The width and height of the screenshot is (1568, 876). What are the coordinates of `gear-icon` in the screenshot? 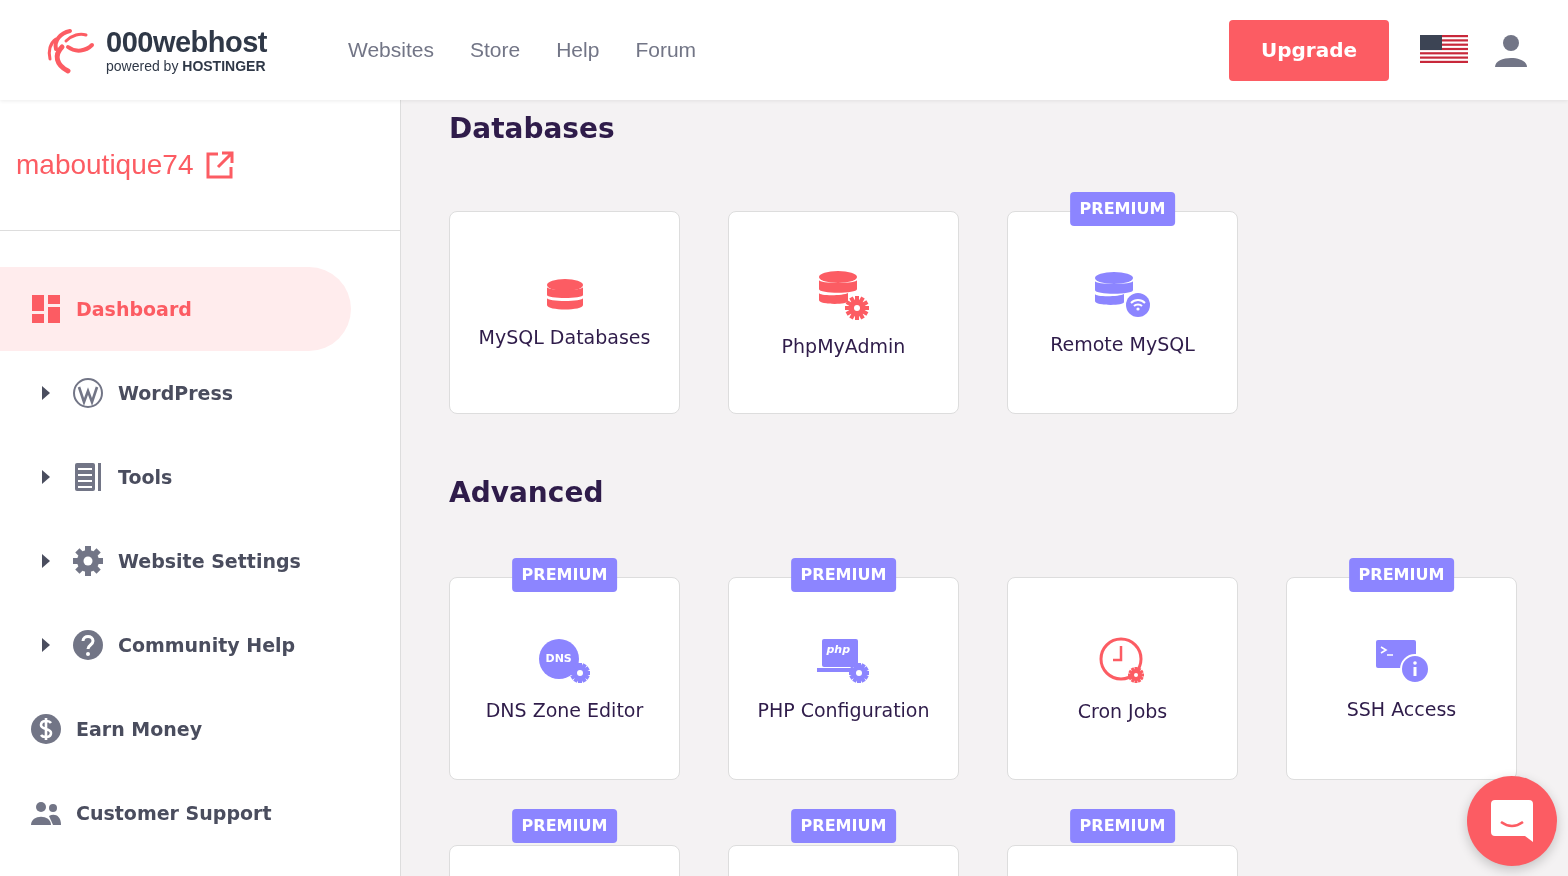 It's located at (88, 561).